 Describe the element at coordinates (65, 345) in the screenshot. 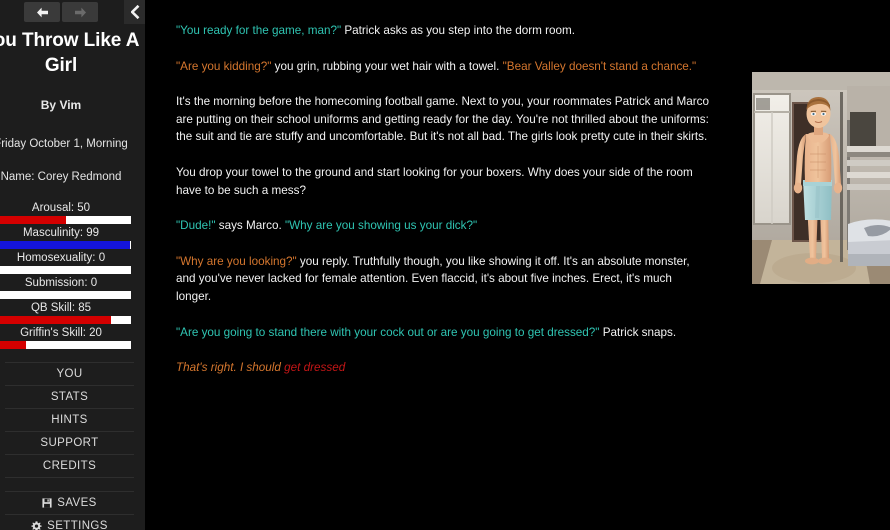

I see `stat-bar-griffins-skill` at that location.